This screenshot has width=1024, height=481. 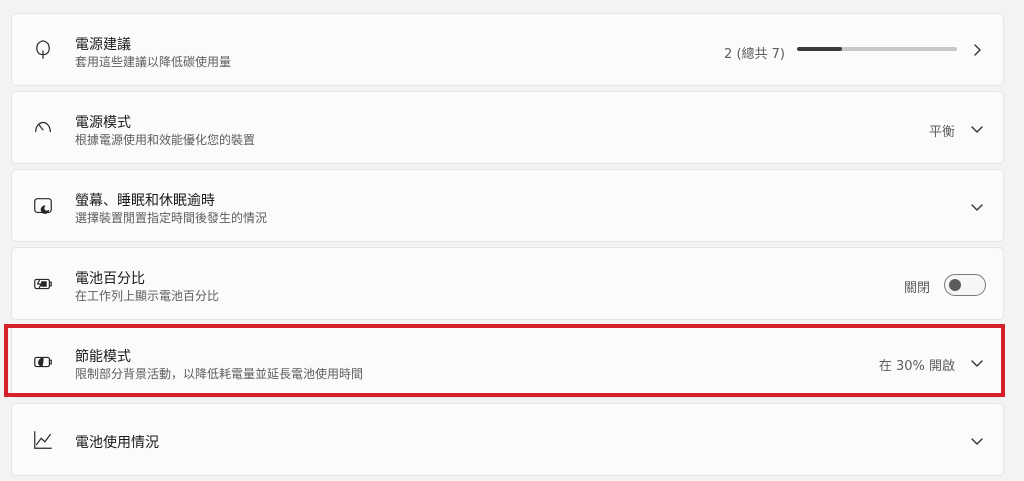 I want to click on screen-sleep-title: 螢幕、睡眠和休眠逾時, so click(x=145, y=201).